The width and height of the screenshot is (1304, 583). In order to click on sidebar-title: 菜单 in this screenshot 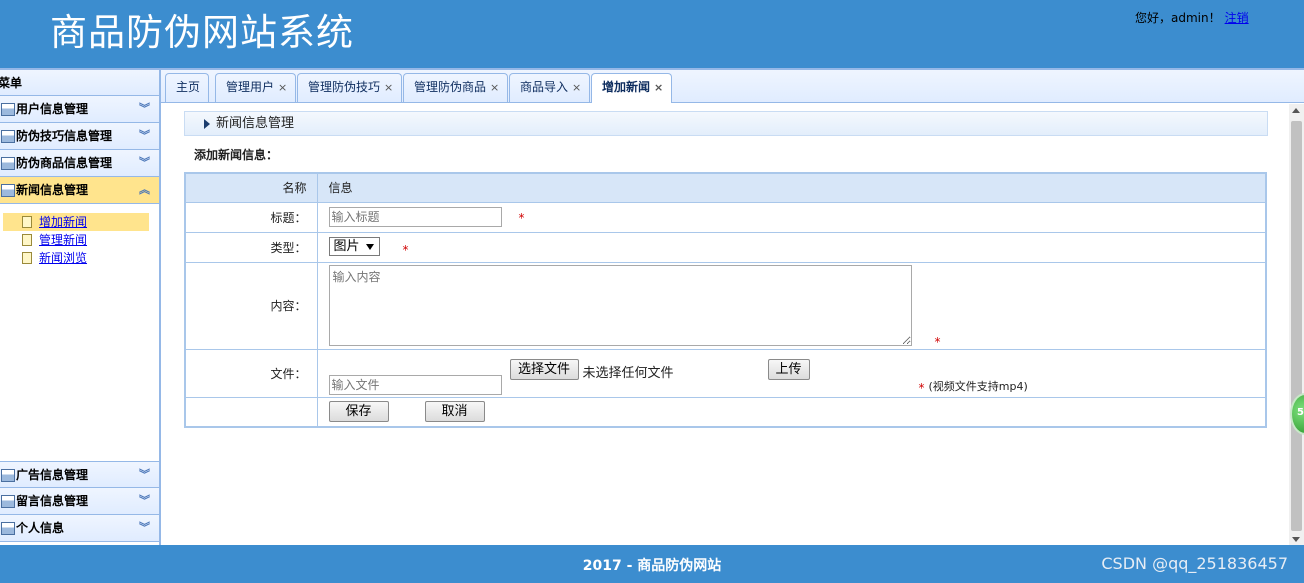, I will do `click(79, 83)`.